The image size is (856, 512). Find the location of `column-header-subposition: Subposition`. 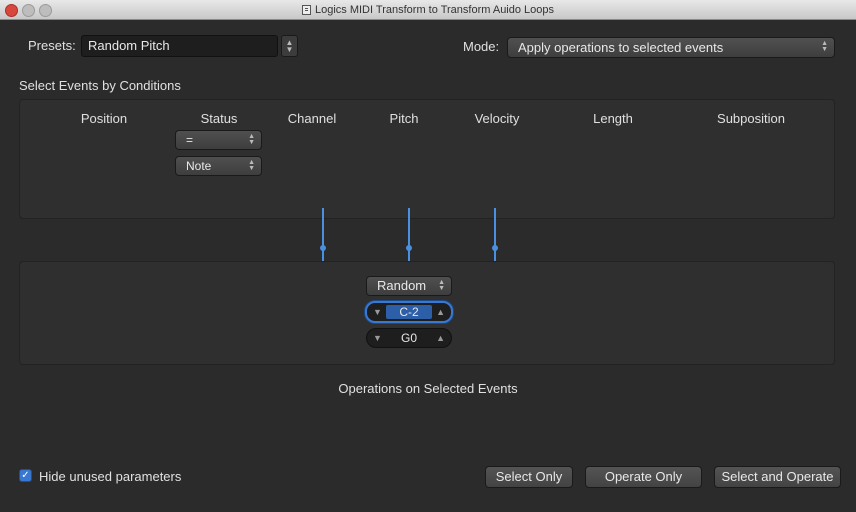

column-header-subposition: Subposition is located at coordinates (751, 118).